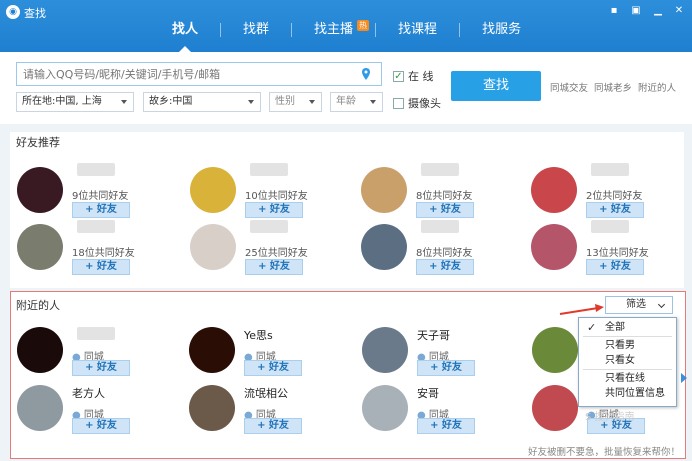 The width and height of the screenshot is (692, 461). I want to click on tab-find-group: 找群, so click(256, 30).